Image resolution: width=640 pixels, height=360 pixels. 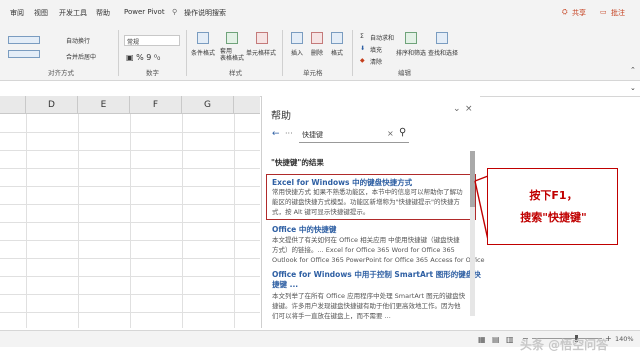 I want to click on annotation-line: 搜索"快捷键", so click(x=553, y=217).